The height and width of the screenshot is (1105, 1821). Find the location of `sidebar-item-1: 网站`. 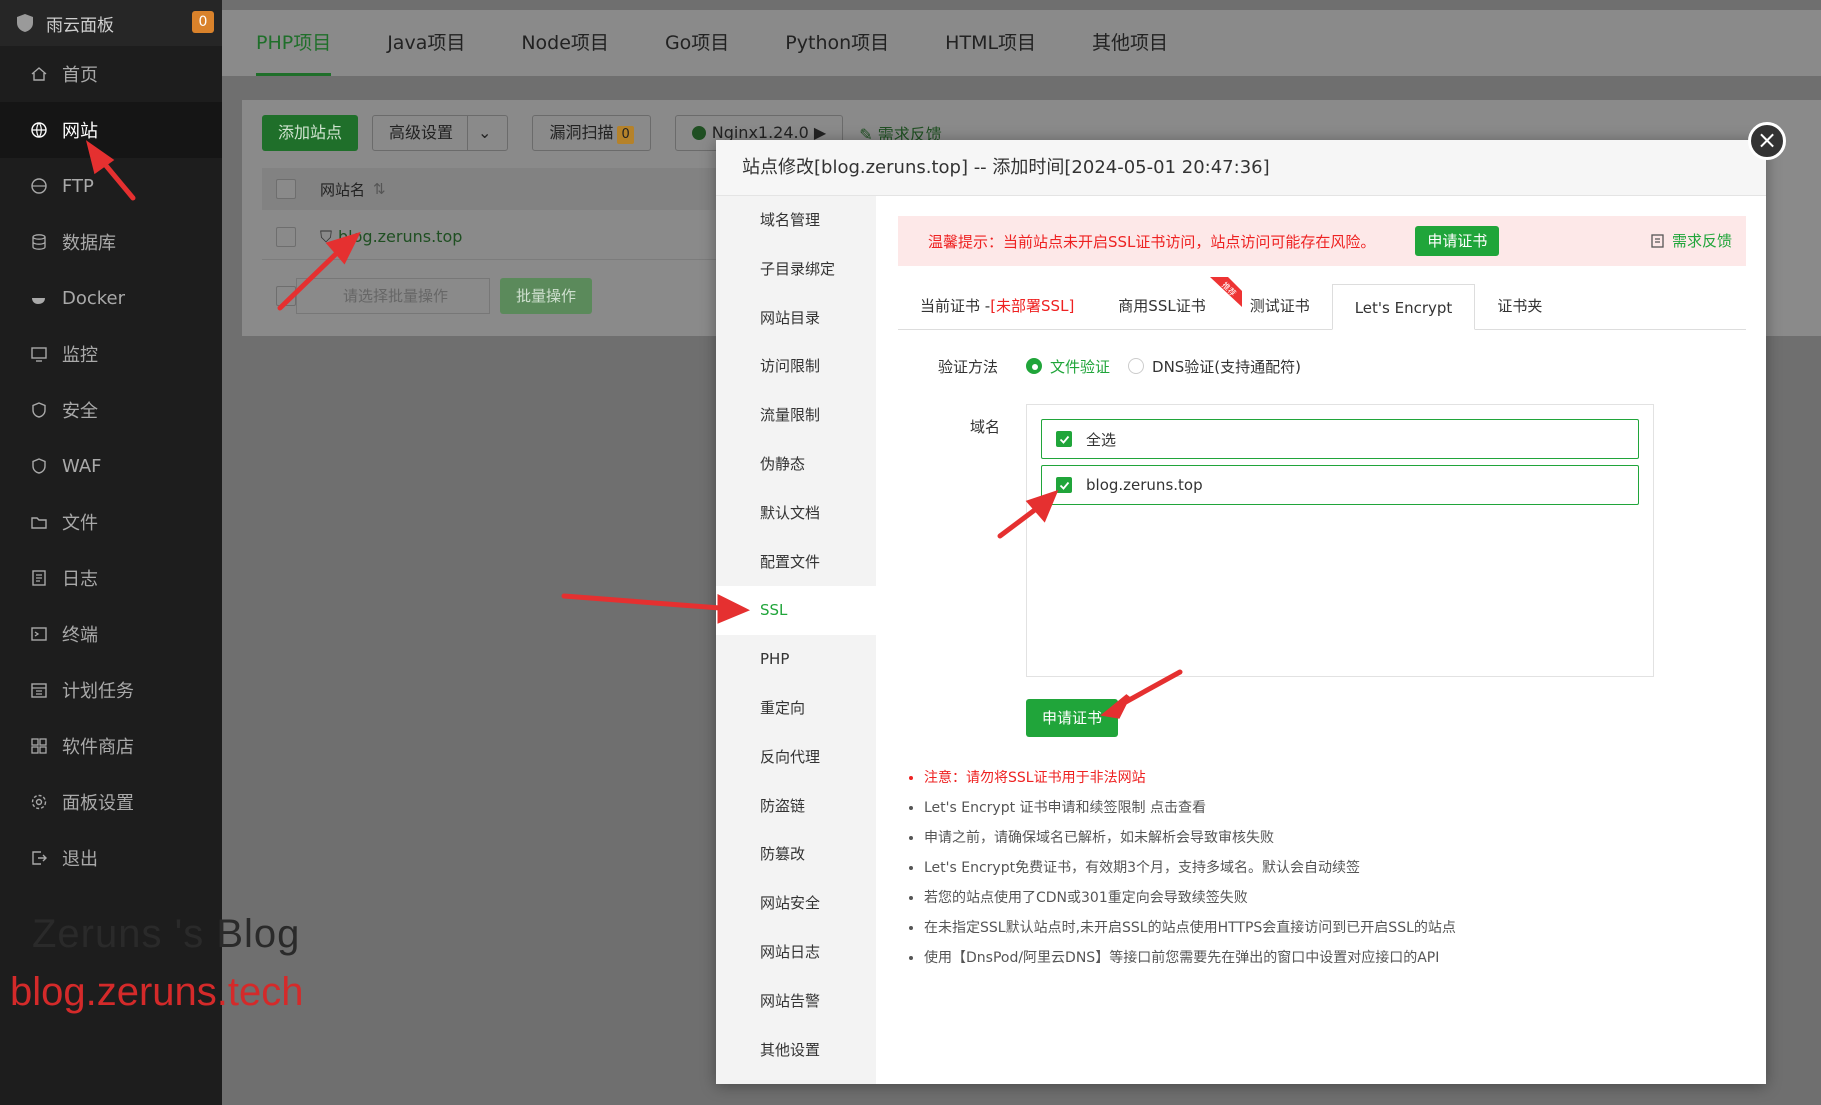

sidebar-item-1: 网站 is located at coordinates (111, 130).